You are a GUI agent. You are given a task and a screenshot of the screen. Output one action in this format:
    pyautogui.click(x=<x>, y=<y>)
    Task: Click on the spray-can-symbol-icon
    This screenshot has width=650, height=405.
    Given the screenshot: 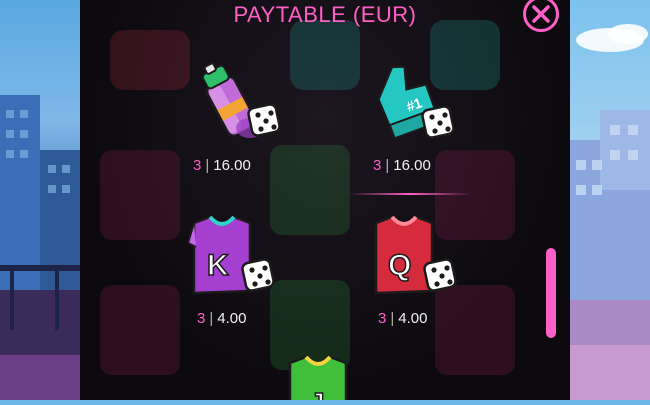 What is the action you would take?
    pyautogui.click(x=241, y=100)
    